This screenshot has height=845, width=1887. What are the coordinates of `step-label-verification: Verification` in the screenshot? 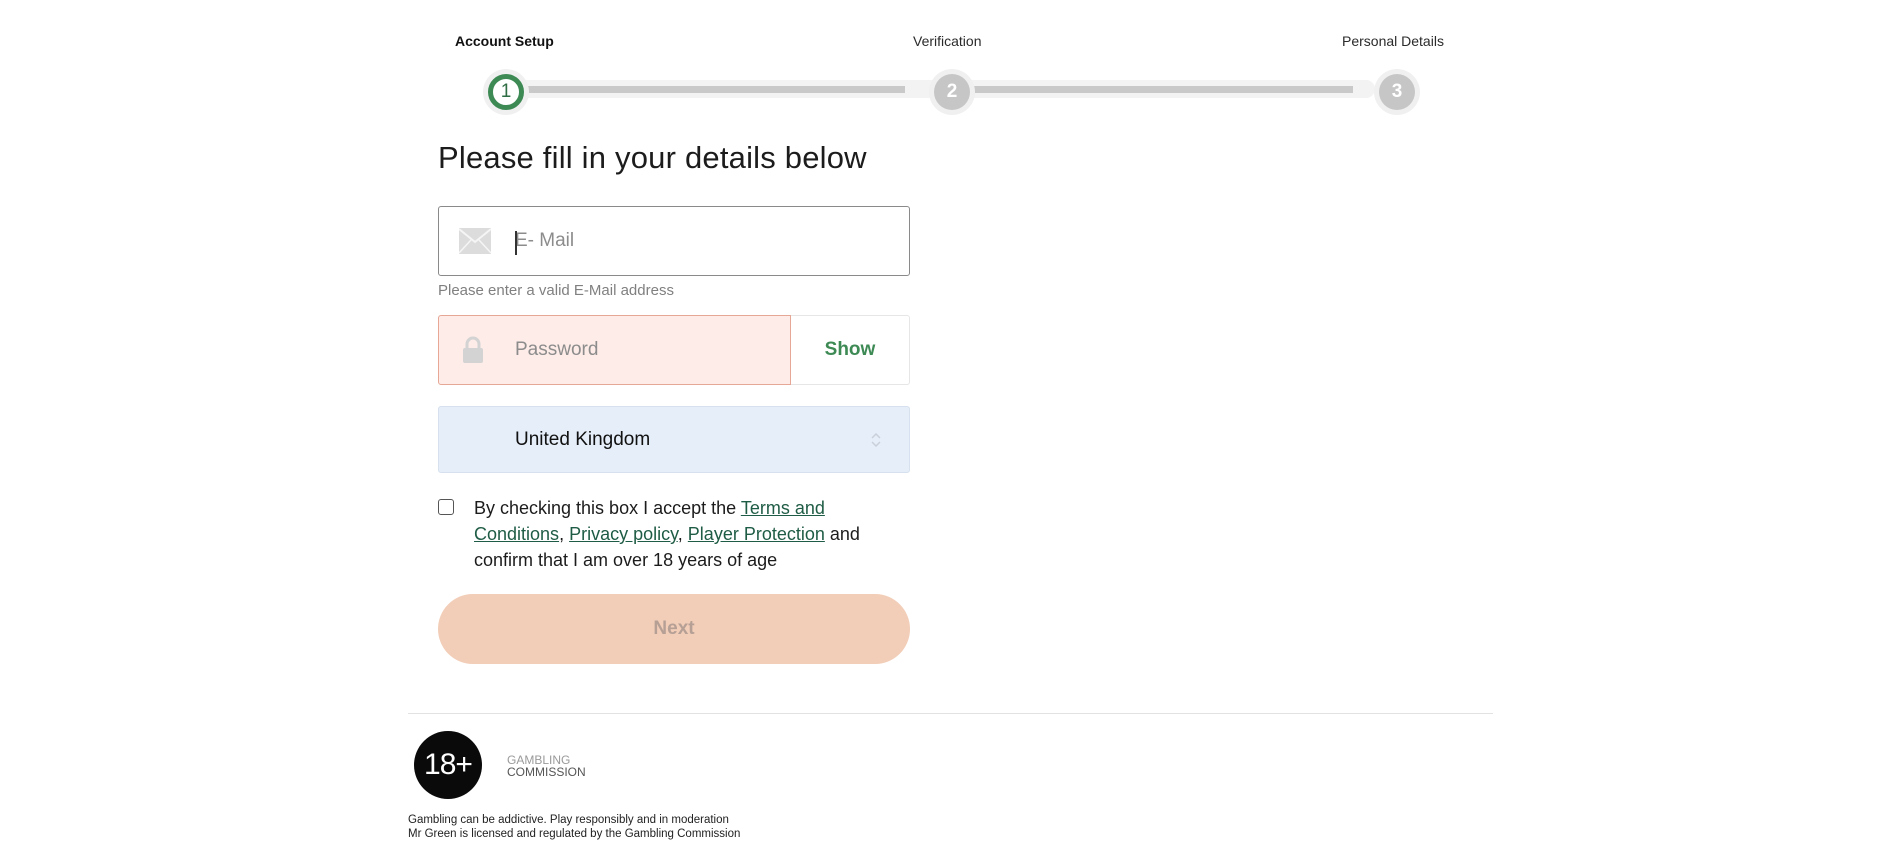 It's located at (947, 41).